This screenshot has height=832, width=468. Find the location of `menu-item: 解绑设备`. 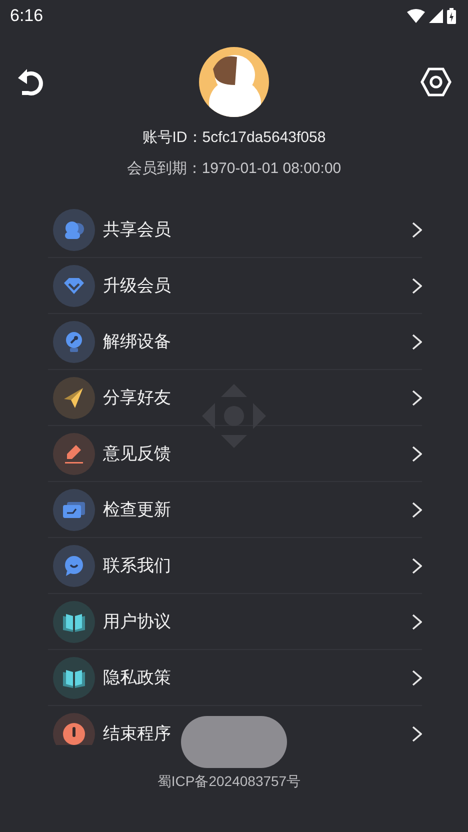

menu-item: 解绑设备 is located at coordinates (235, 342).